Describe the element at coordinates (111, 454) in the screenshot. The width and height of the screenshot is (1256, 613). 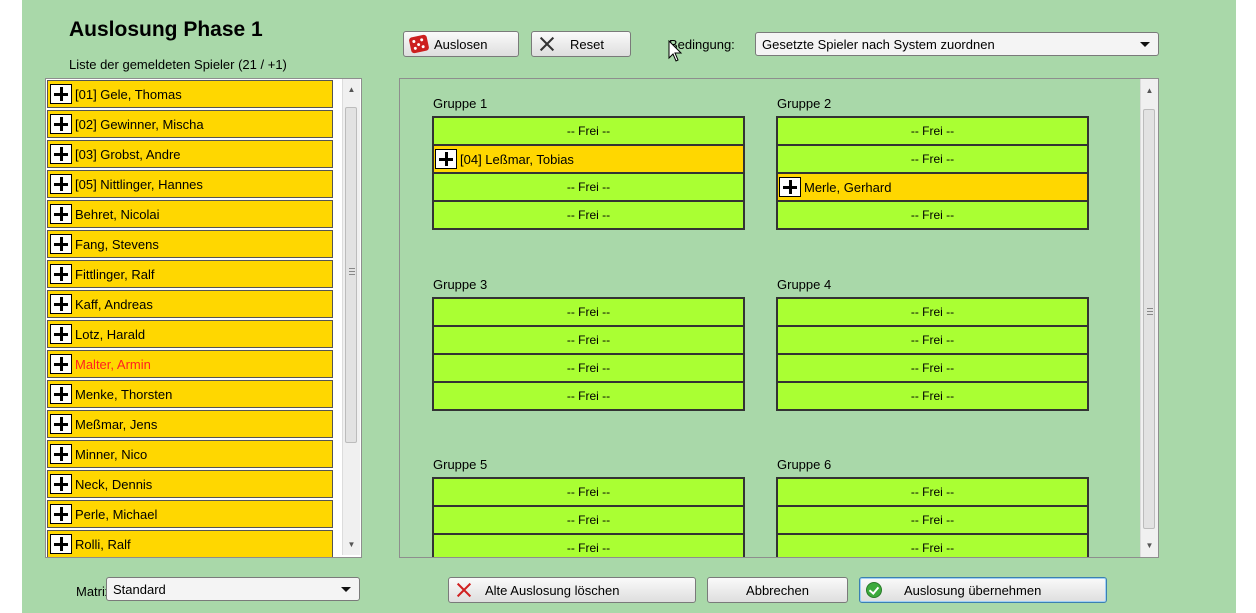
I see `player-name: Minner, Nico` at that location.